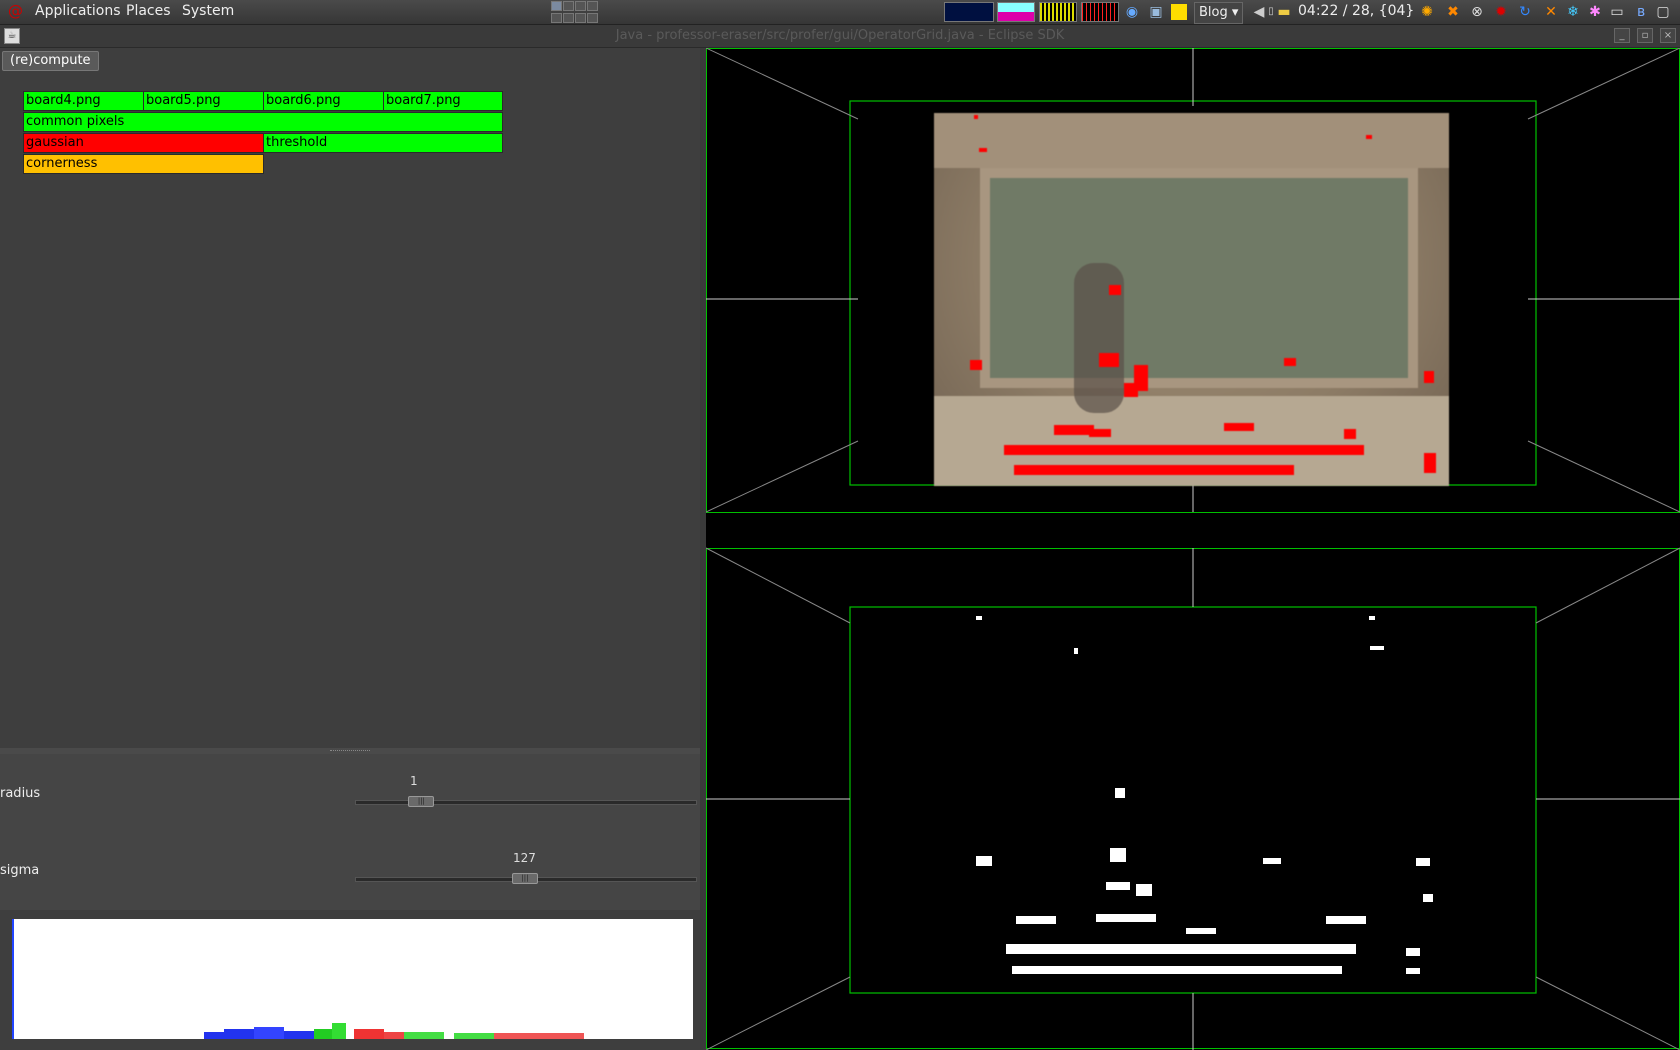  Describe the element at coordinates (20, 793) in the screenshot. I see `radius-label: radius` at that location.